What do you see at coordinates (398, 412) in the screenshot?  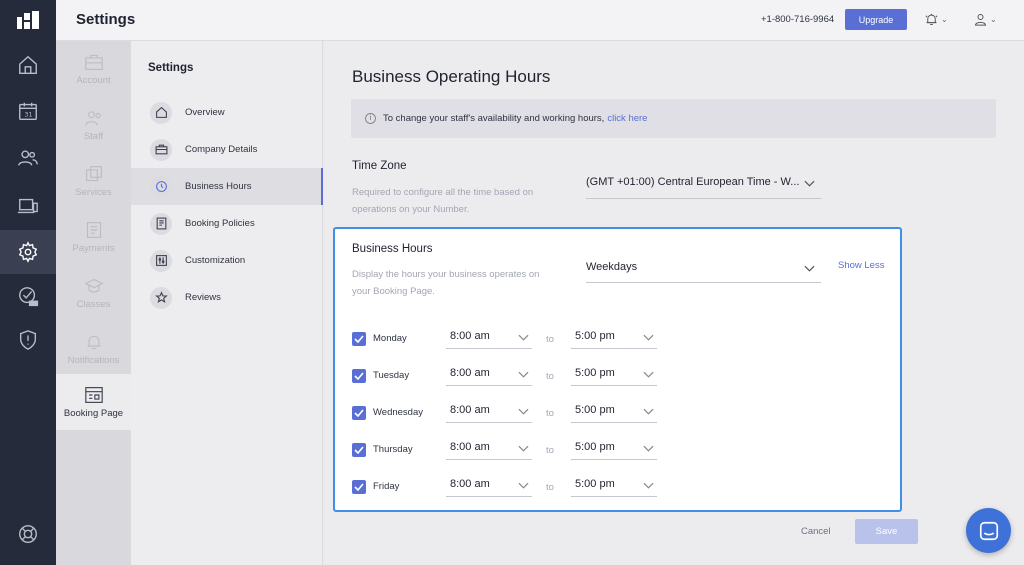 I see `day-label: Wednesday` at bounding box center [398, 412].